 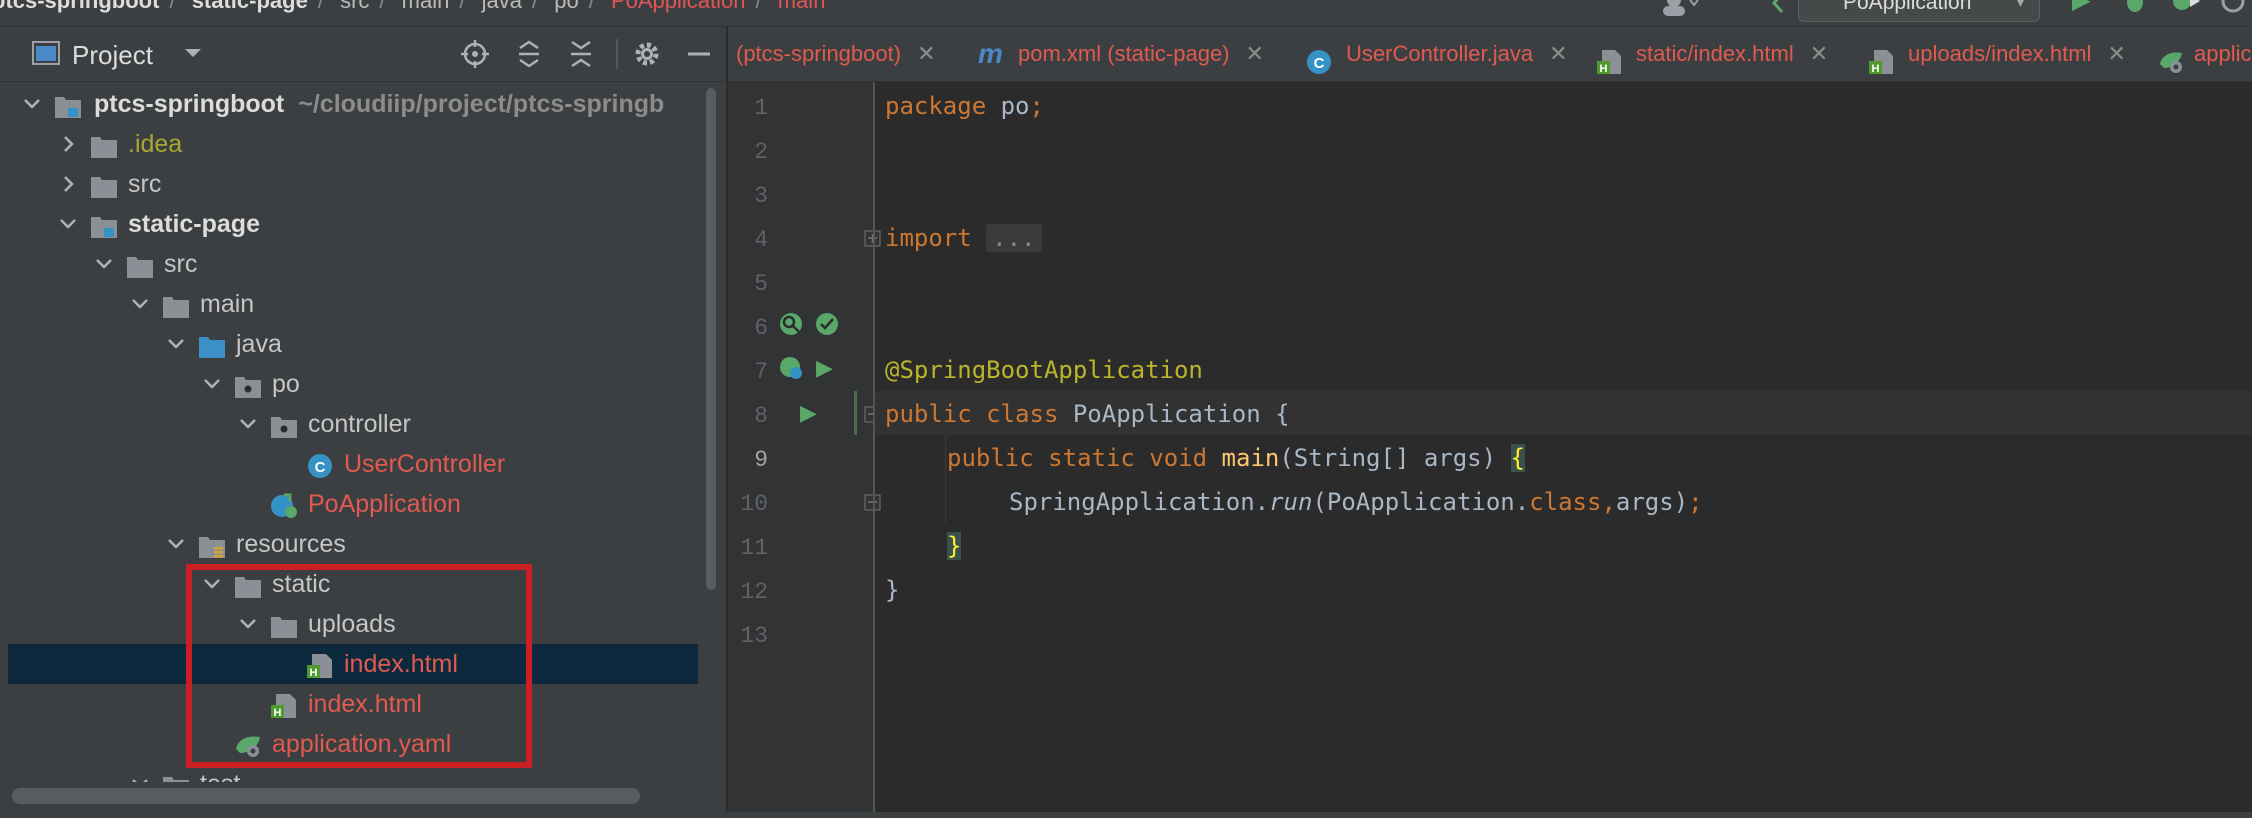 What do you see at coordinates (754, 548) in the screenshot?
I see `line-number: 11` at bounding box center [754, 548].